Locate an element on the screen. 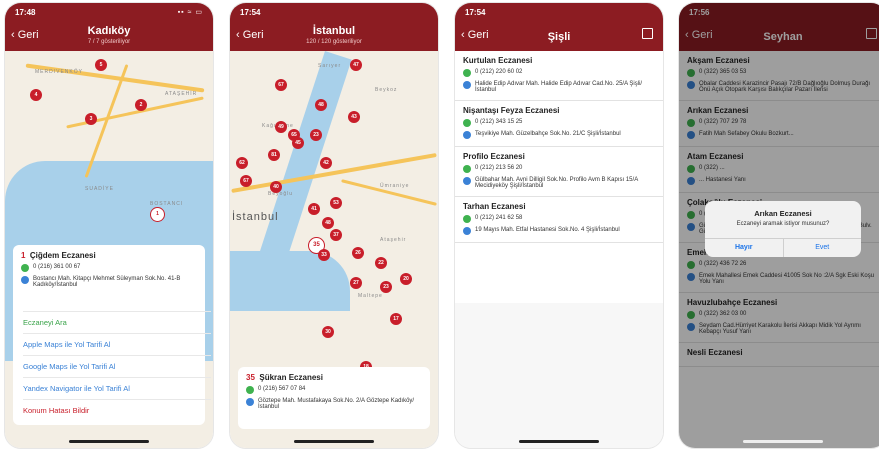 The image size is (879, 451). pharmacy-pin: 43 is located at coordinates (354, 117).